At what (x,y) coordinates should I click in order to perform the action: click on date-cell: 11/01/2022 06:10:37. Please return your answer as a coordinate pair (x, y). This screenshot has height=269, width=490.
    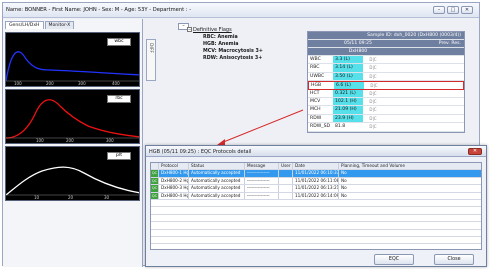
    Looking at the image, I should click on (317, 173).